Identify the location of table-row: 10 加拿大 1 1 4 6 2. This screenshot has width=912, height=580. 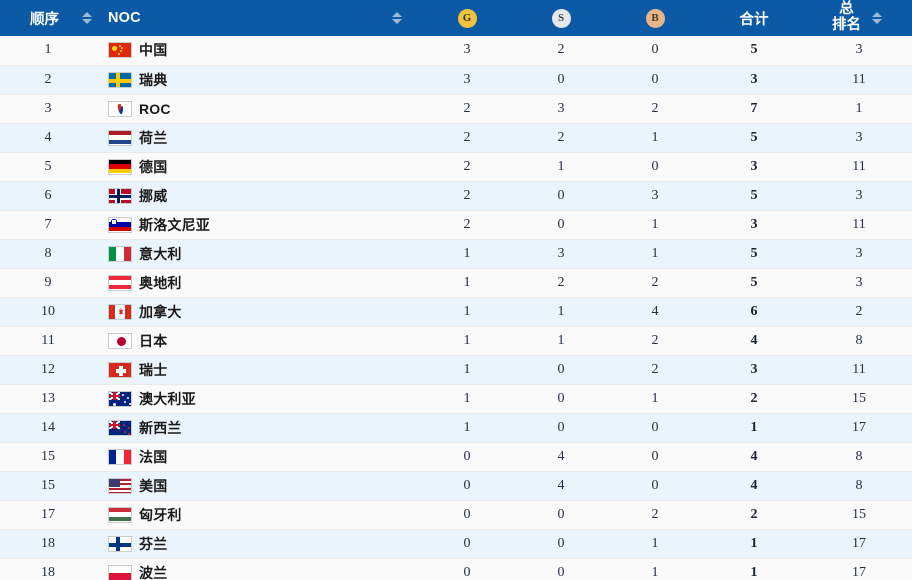
(456, 312).